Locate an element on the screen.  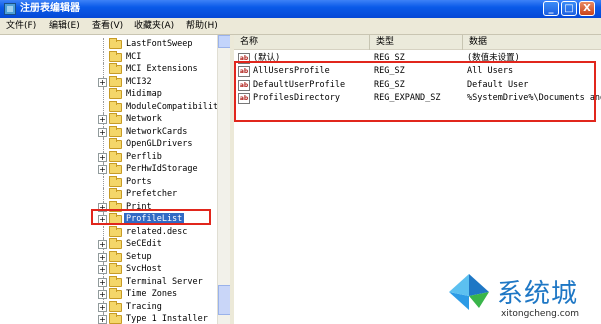
tree-item-terminal-server: + Terminal Server is located at coordinates (108, 281).